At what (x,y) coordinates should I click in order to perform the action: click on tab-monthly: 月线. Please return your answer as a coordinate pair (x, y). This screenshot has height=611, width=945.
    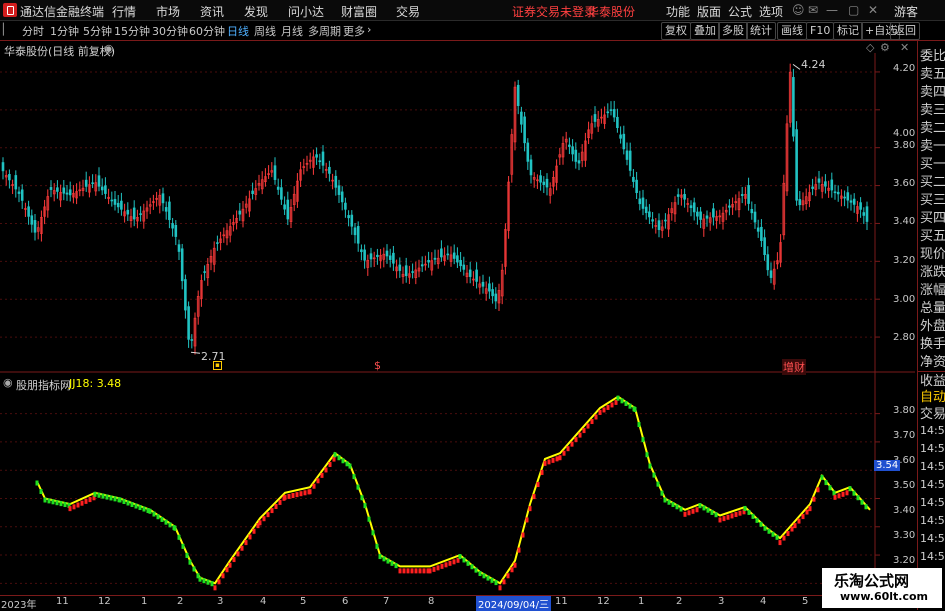
    Looking at the image, I should click on (292, 31).